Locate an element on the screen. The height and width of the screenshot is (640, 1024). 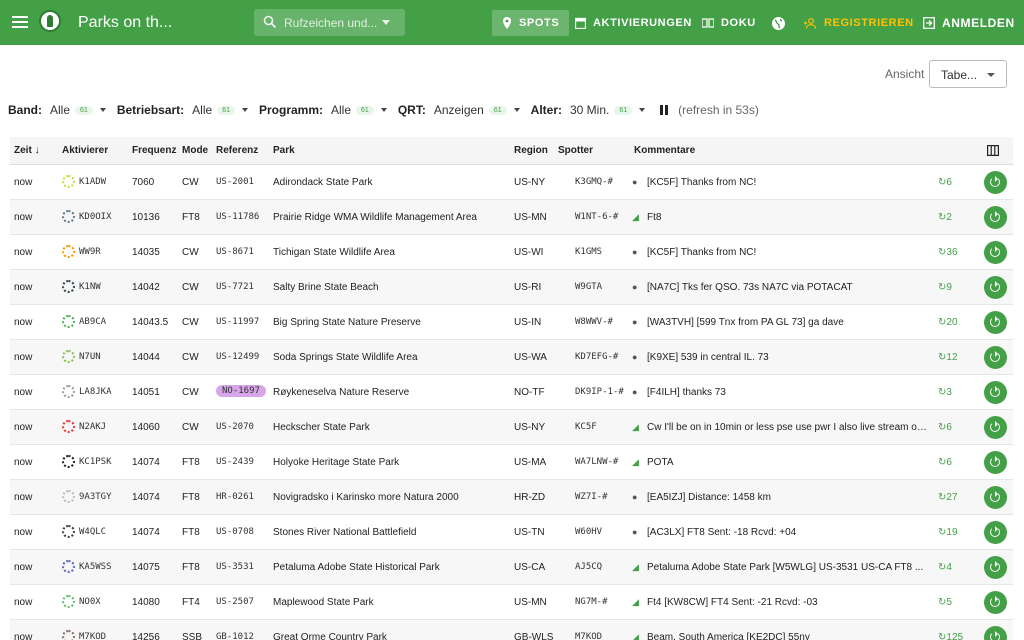
spot-count: ↻6 is located at coordinates (945, 427).